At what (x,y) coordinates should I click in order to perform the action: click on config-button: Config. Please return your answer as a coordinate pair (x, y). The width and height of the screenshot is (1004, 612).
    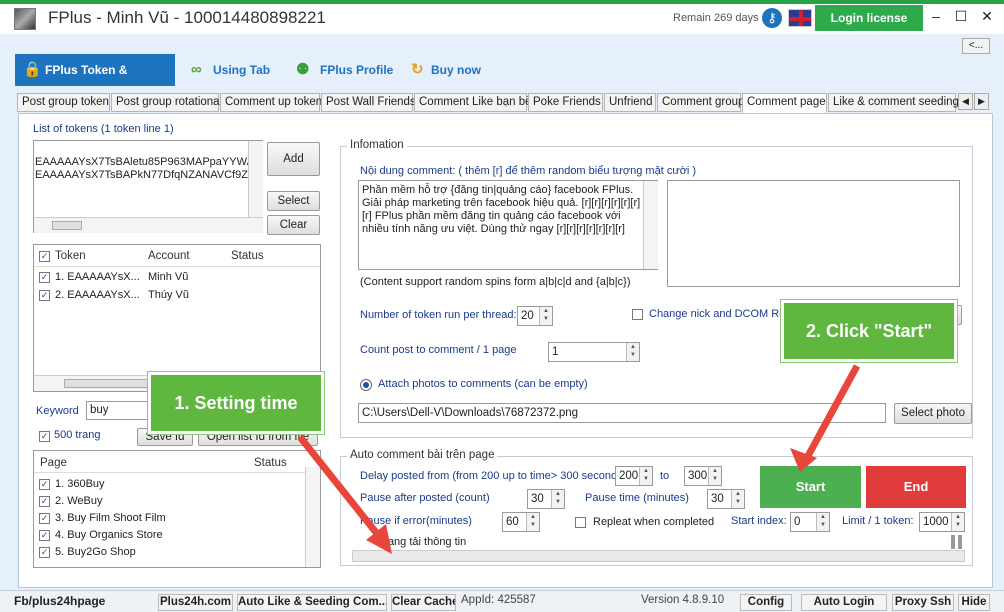
    Looking at the image, I should click on (766, 602).